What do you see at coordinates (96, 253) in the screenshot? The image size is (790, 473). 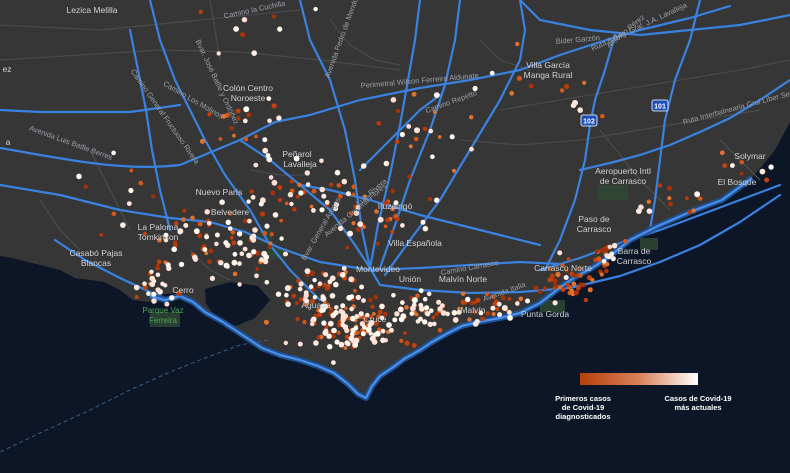 I see `place-label: Casabó Pajas` at bounding box center [96, 253].